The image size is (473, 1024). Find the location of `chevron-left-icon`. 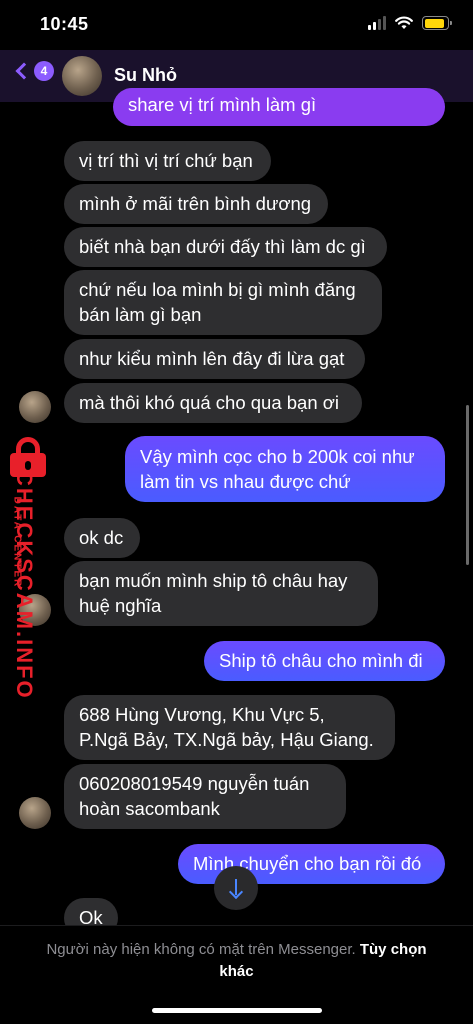

chevron-left-icon is located at coordinates (24, 71).